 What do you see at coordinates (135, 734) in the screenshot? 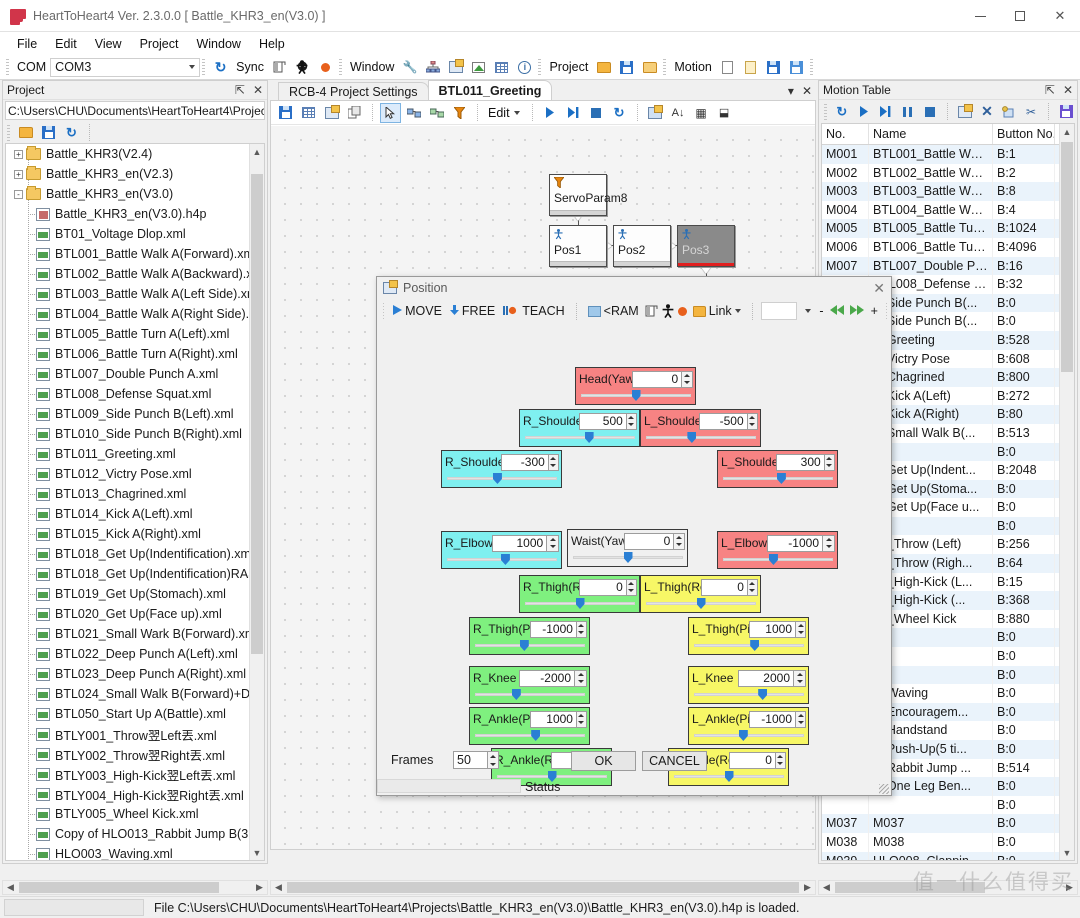
I see `tree-item: BTLY001_Throw翌Left丟.xml` at bounding box center [135, 734].